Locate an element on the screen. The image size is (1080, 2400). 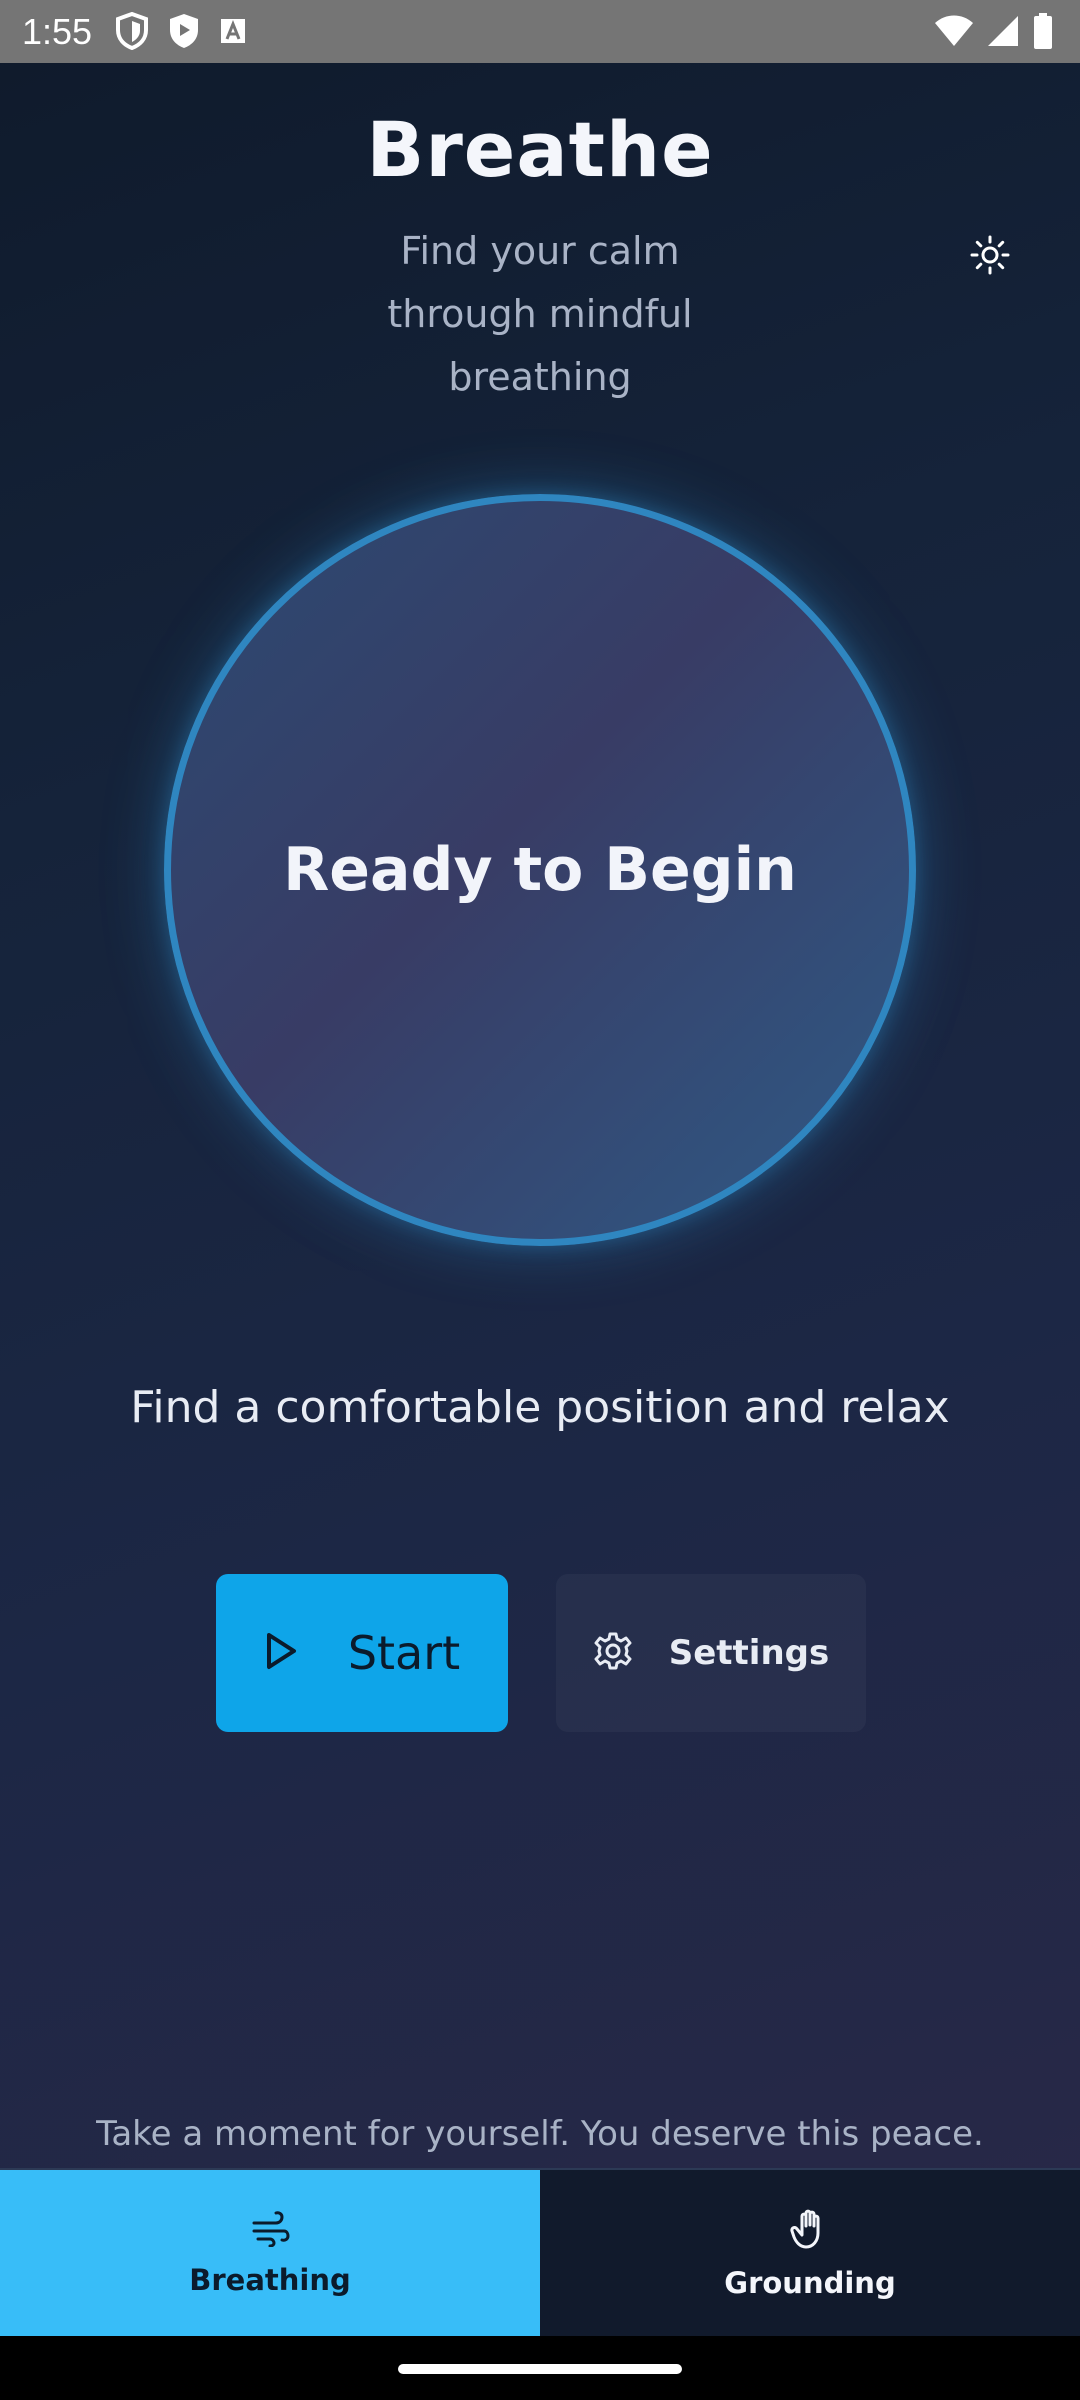
signal-icon is located at coordinates (1003, 33).